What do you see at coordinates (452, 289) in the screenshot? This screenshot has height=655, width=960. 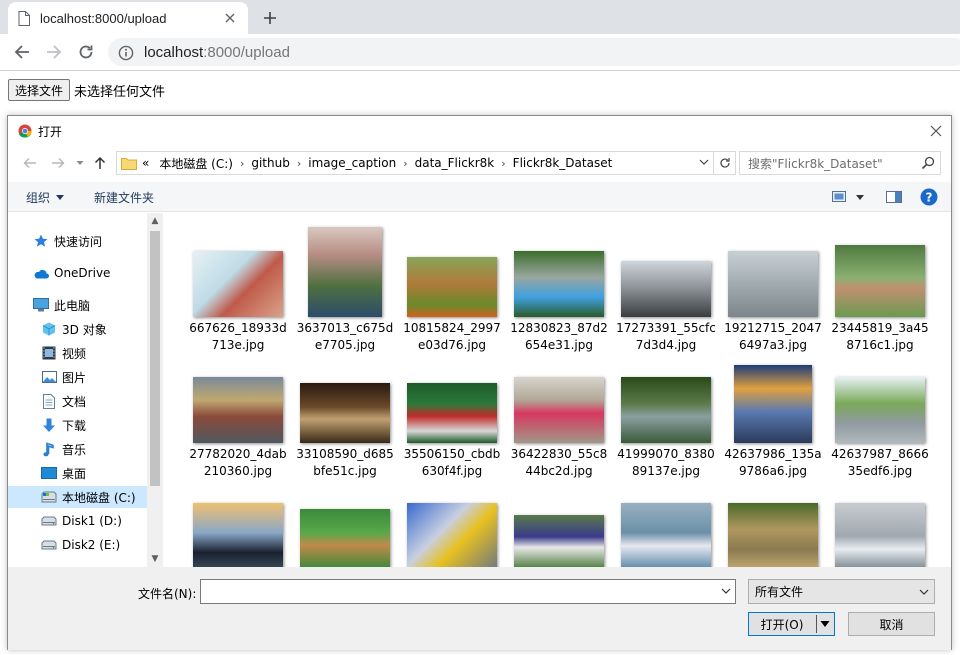 I see `file-item: 10815824_2997 e03d76.jpg` at bounding box center [452, 289].